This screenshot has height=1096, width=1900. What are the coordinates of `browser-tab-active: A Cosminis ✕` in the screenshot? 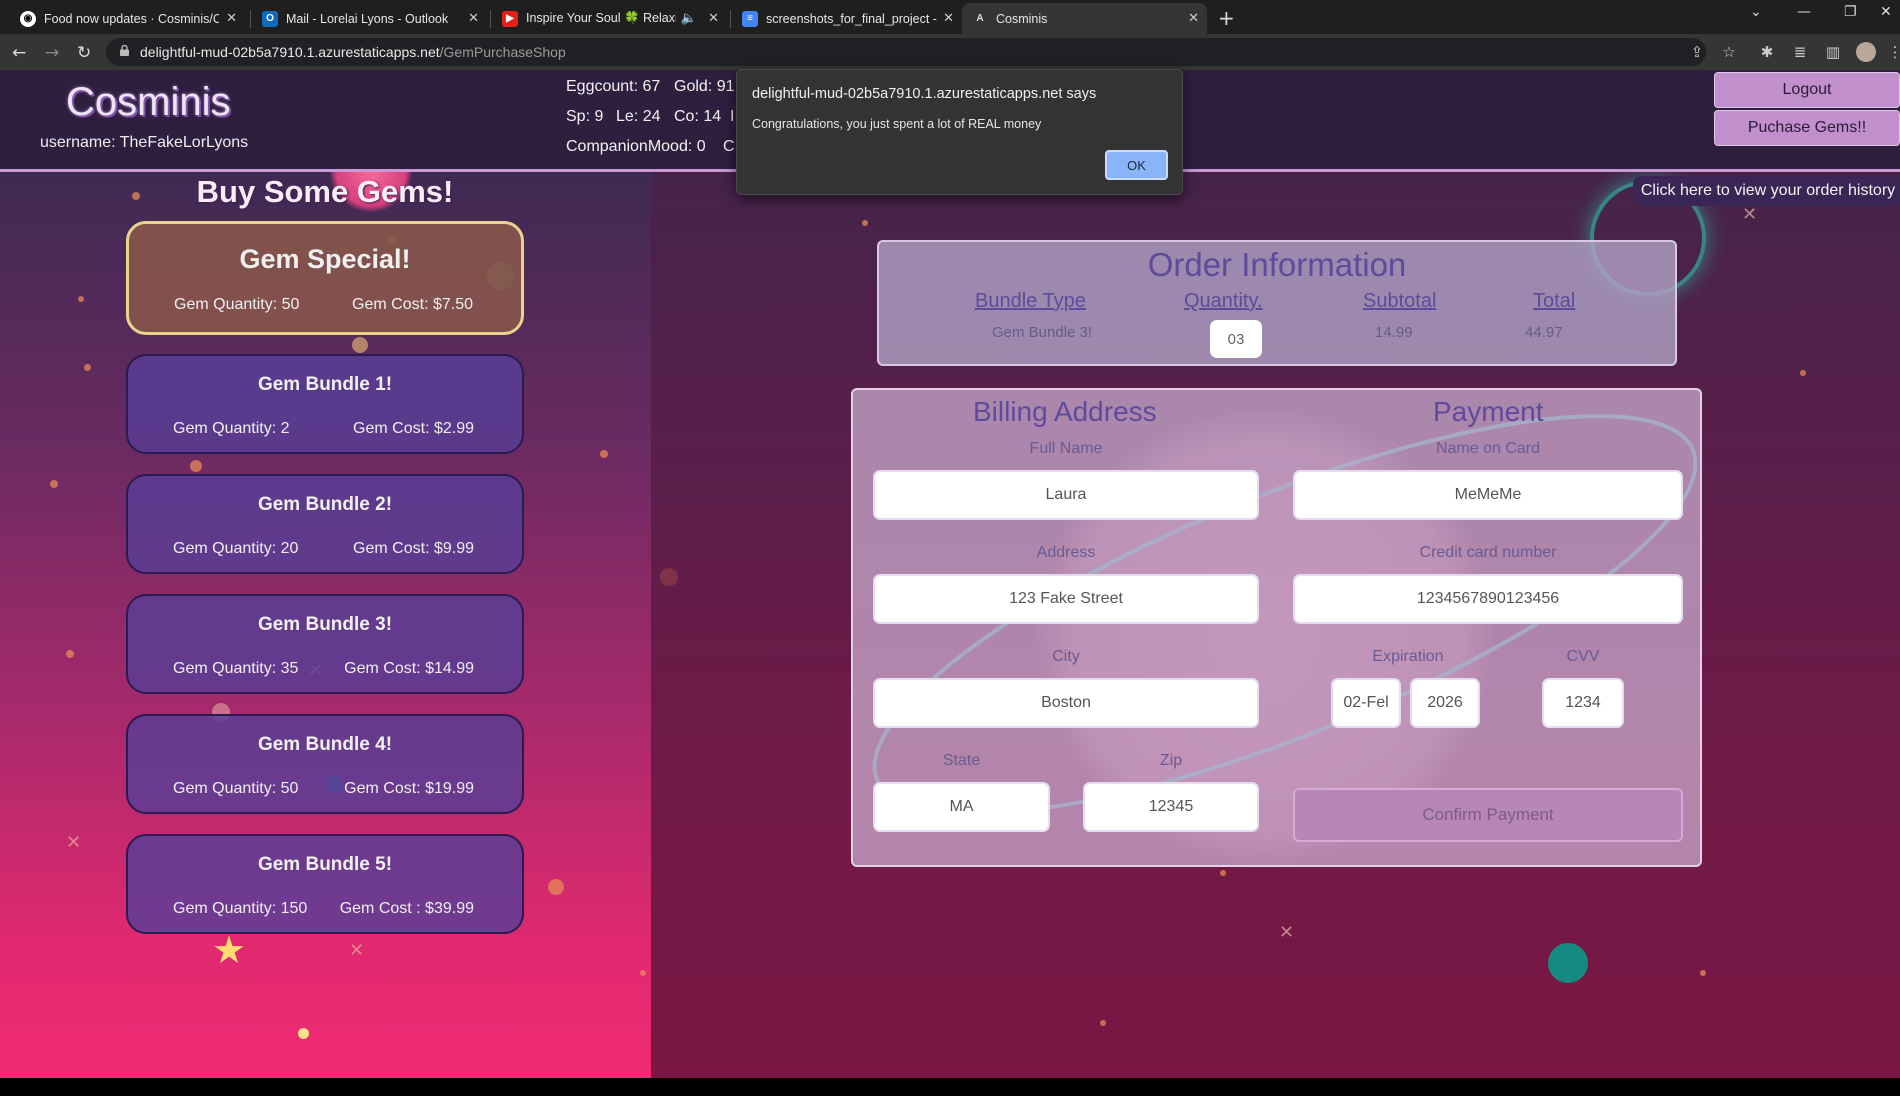 It's located at (1084, 18).